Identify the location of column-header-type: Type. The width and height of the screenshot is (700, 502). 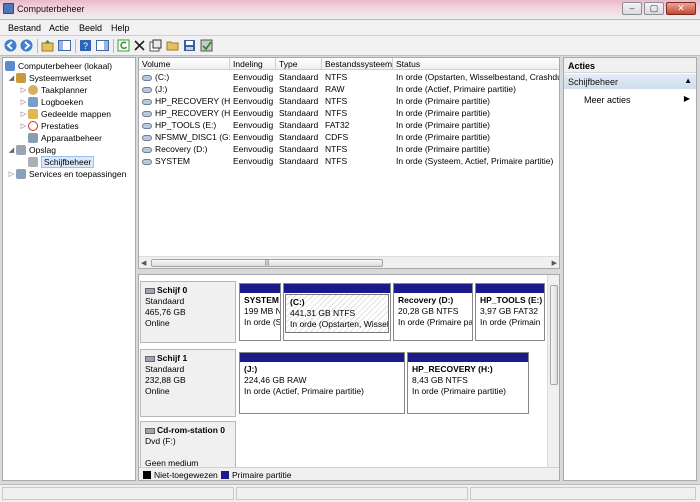
(299, 64).